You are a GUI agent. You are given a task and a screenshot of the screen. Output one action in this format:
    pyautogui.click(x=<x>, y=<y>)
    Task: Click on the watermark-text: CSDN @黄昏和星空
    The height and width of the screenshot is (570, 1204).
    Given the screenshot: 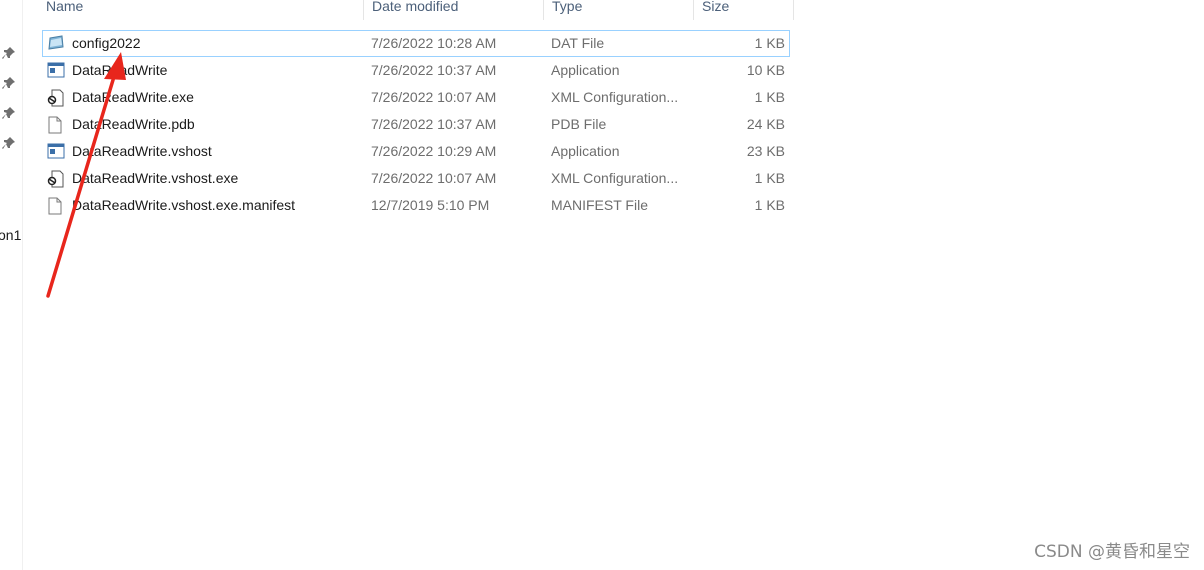 What is the action you would take?
    pyautogui.click(x=1112, y=552)
    